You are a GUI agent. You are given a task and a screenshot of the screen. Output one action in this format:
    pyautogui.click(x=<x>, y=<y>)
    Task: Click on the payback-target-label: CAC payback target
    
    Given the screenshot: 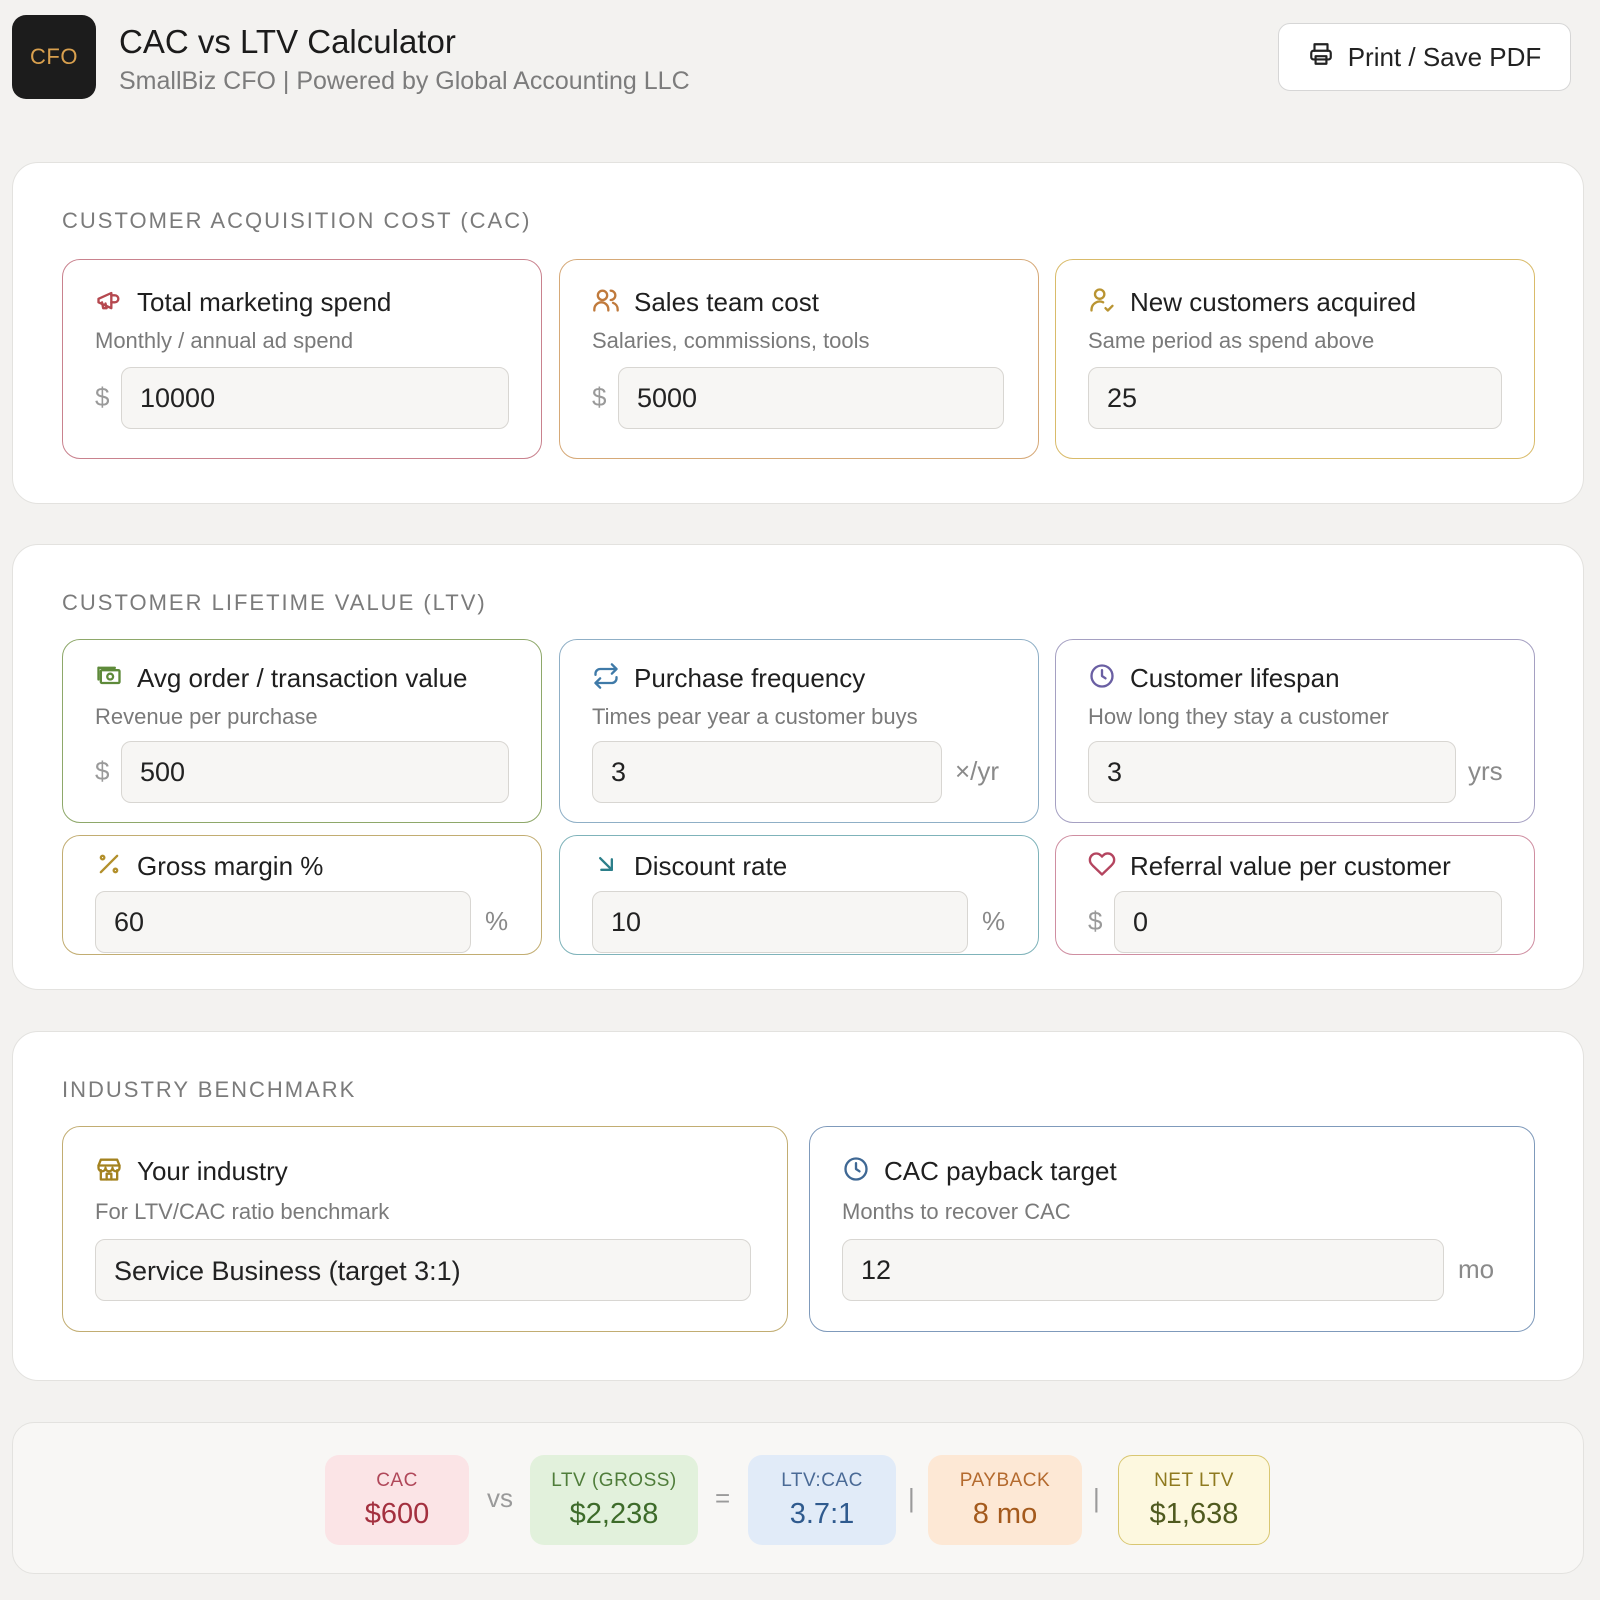 What is the action you would take?
    pyautogui.click(x=1000, y=1171)
    